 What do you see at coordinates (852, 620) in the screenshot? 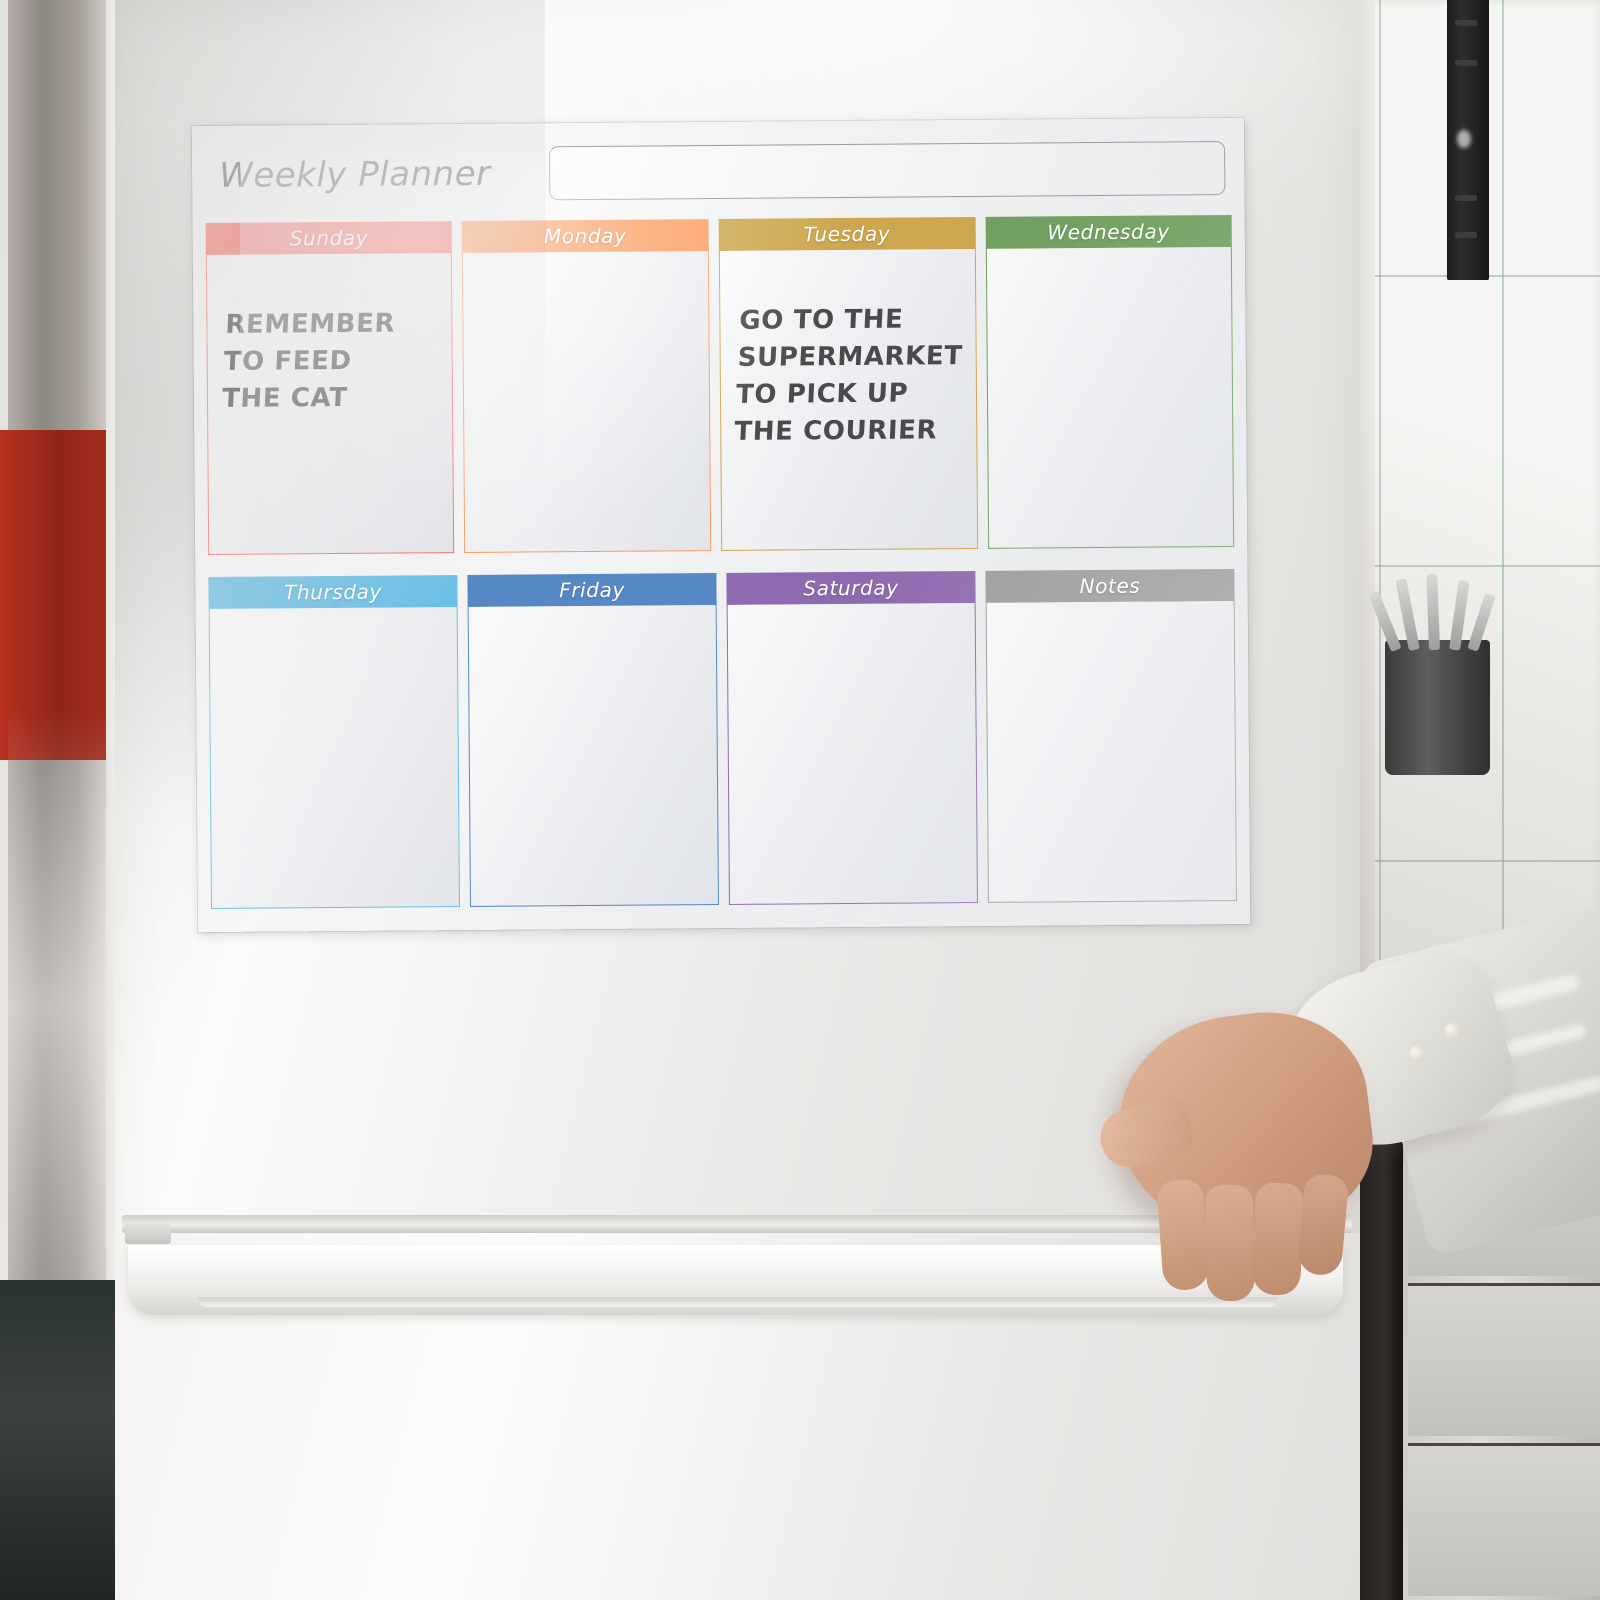
I see `note-text-saturday` at bounding box center [852, 620].